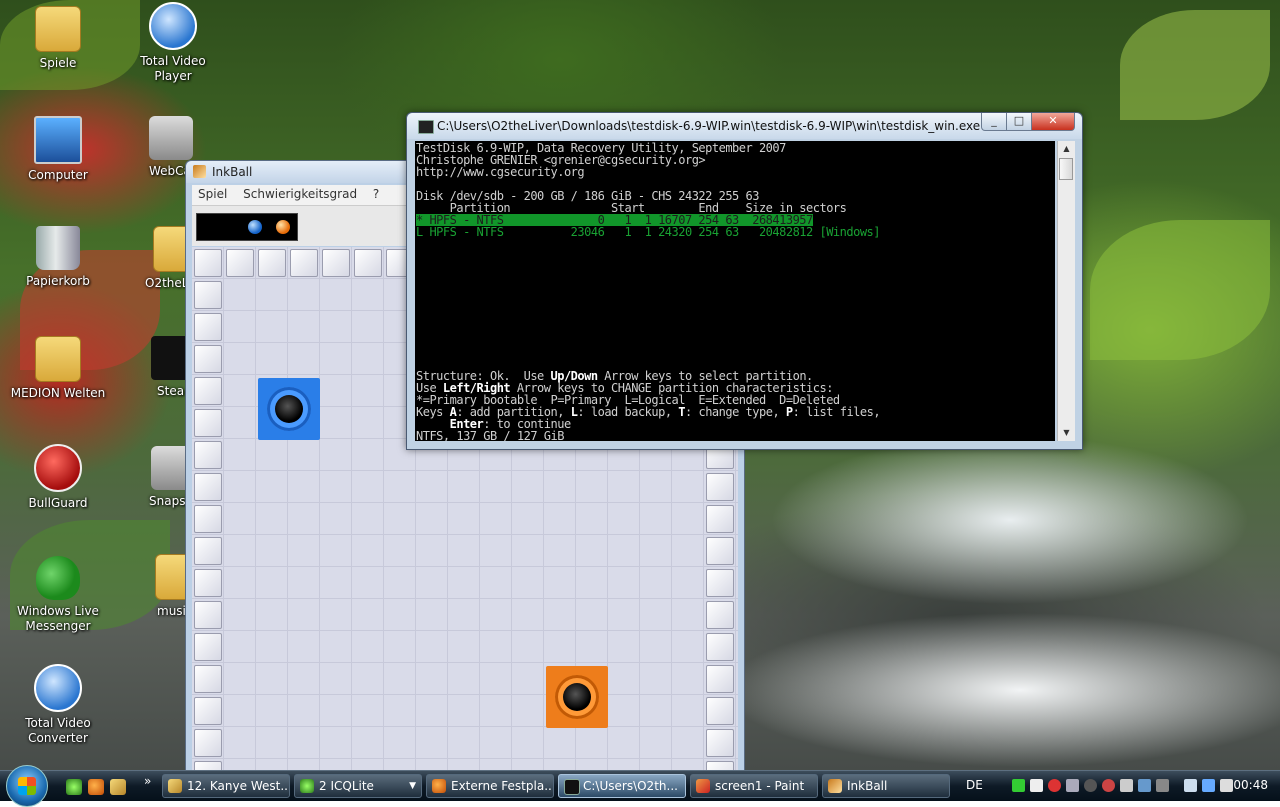  Describe the element at coordinates (162, 258) in the screenshot. I see `desktop-icon-o2theliver: O2theL` at that location.